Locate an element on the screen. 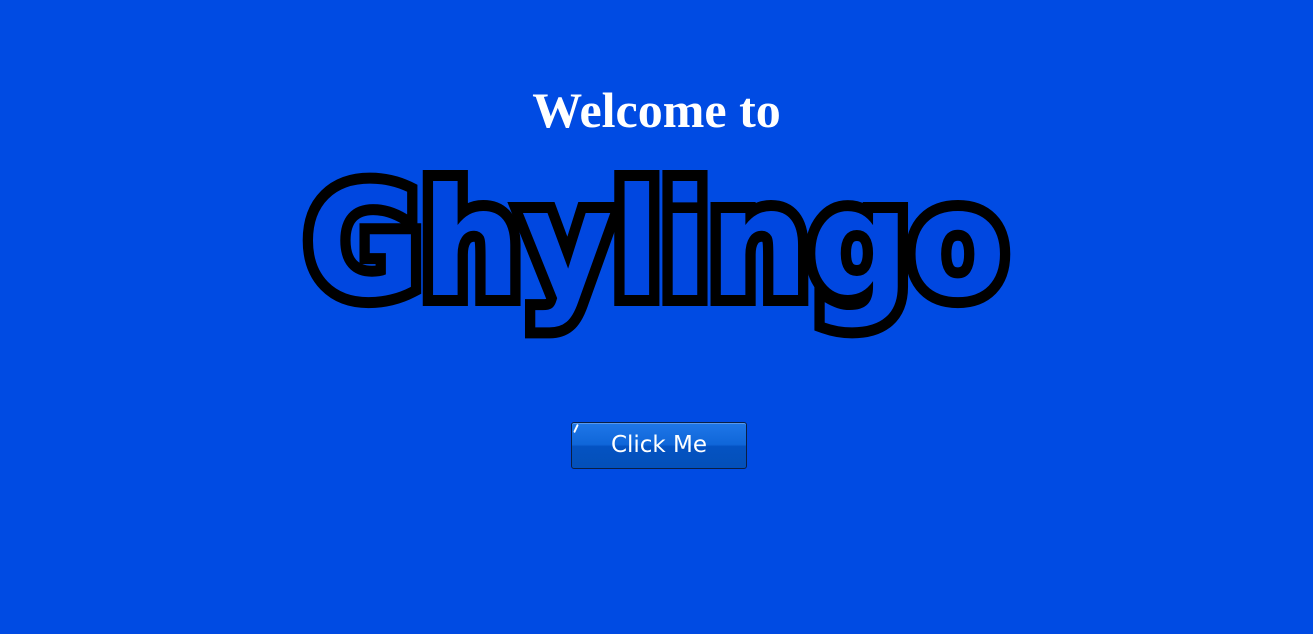  welcome-heading: Welcome to is located at coordinates (656, 110).